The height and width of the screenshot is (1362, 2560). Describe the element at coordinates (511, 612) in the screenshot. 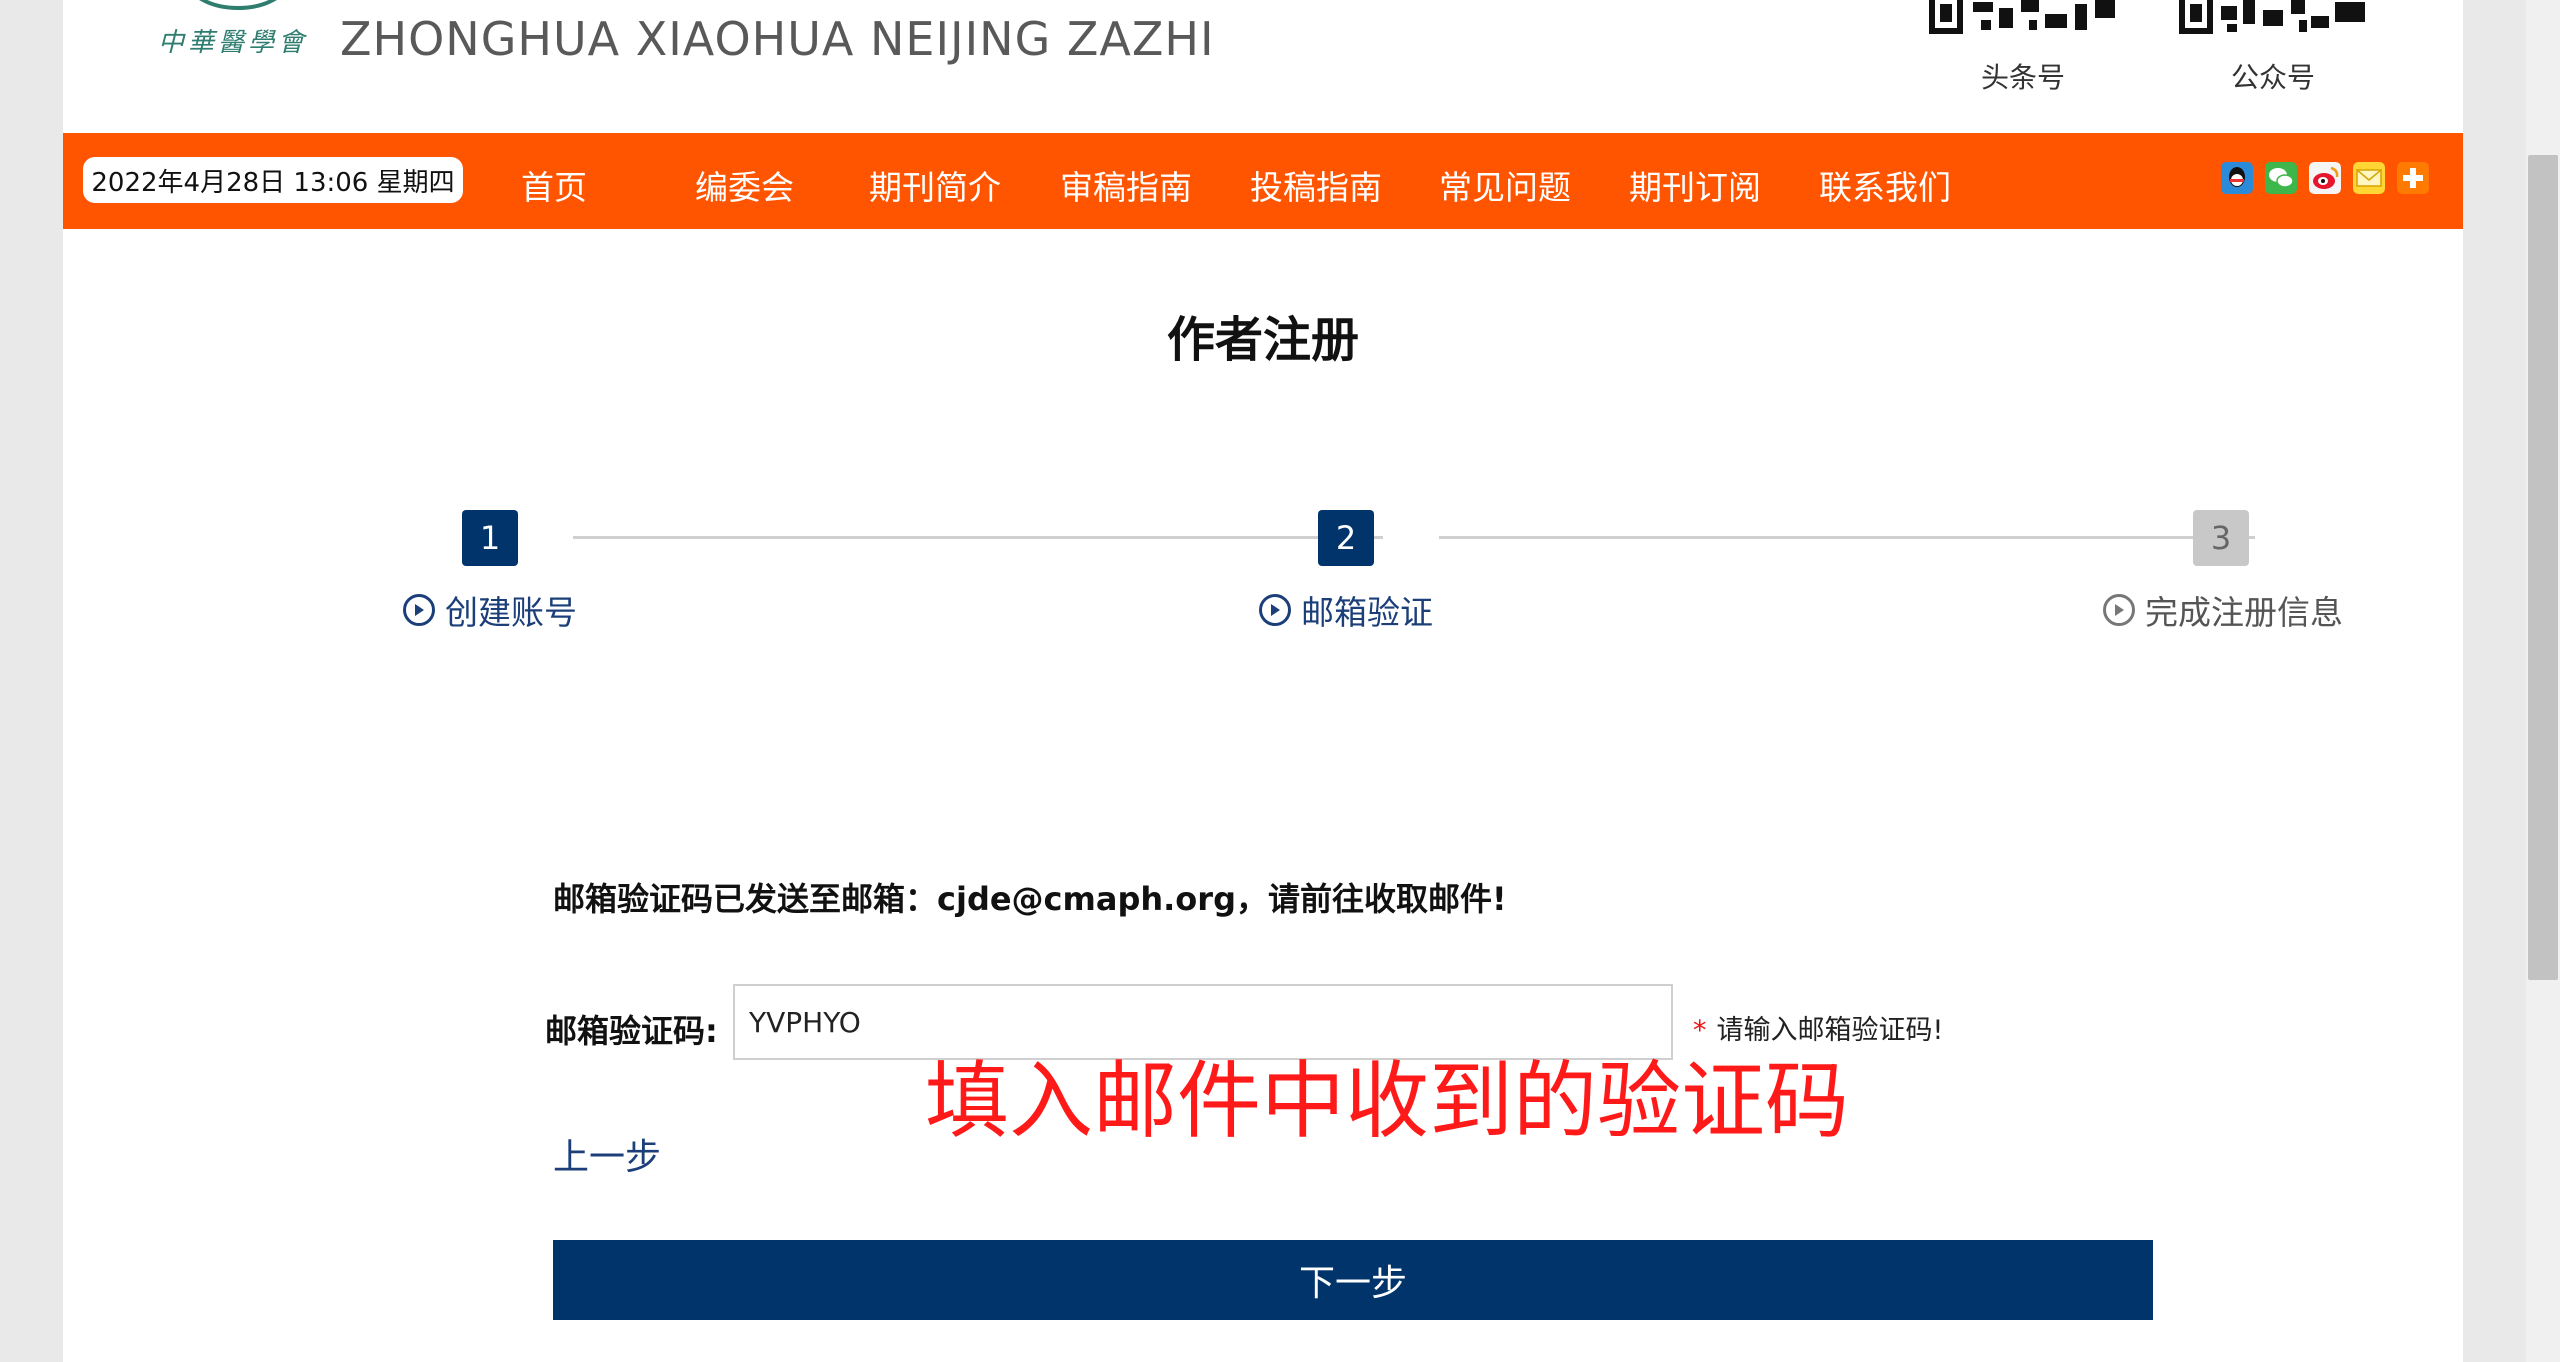

I see `step-1-label: 创建账号` at that location.